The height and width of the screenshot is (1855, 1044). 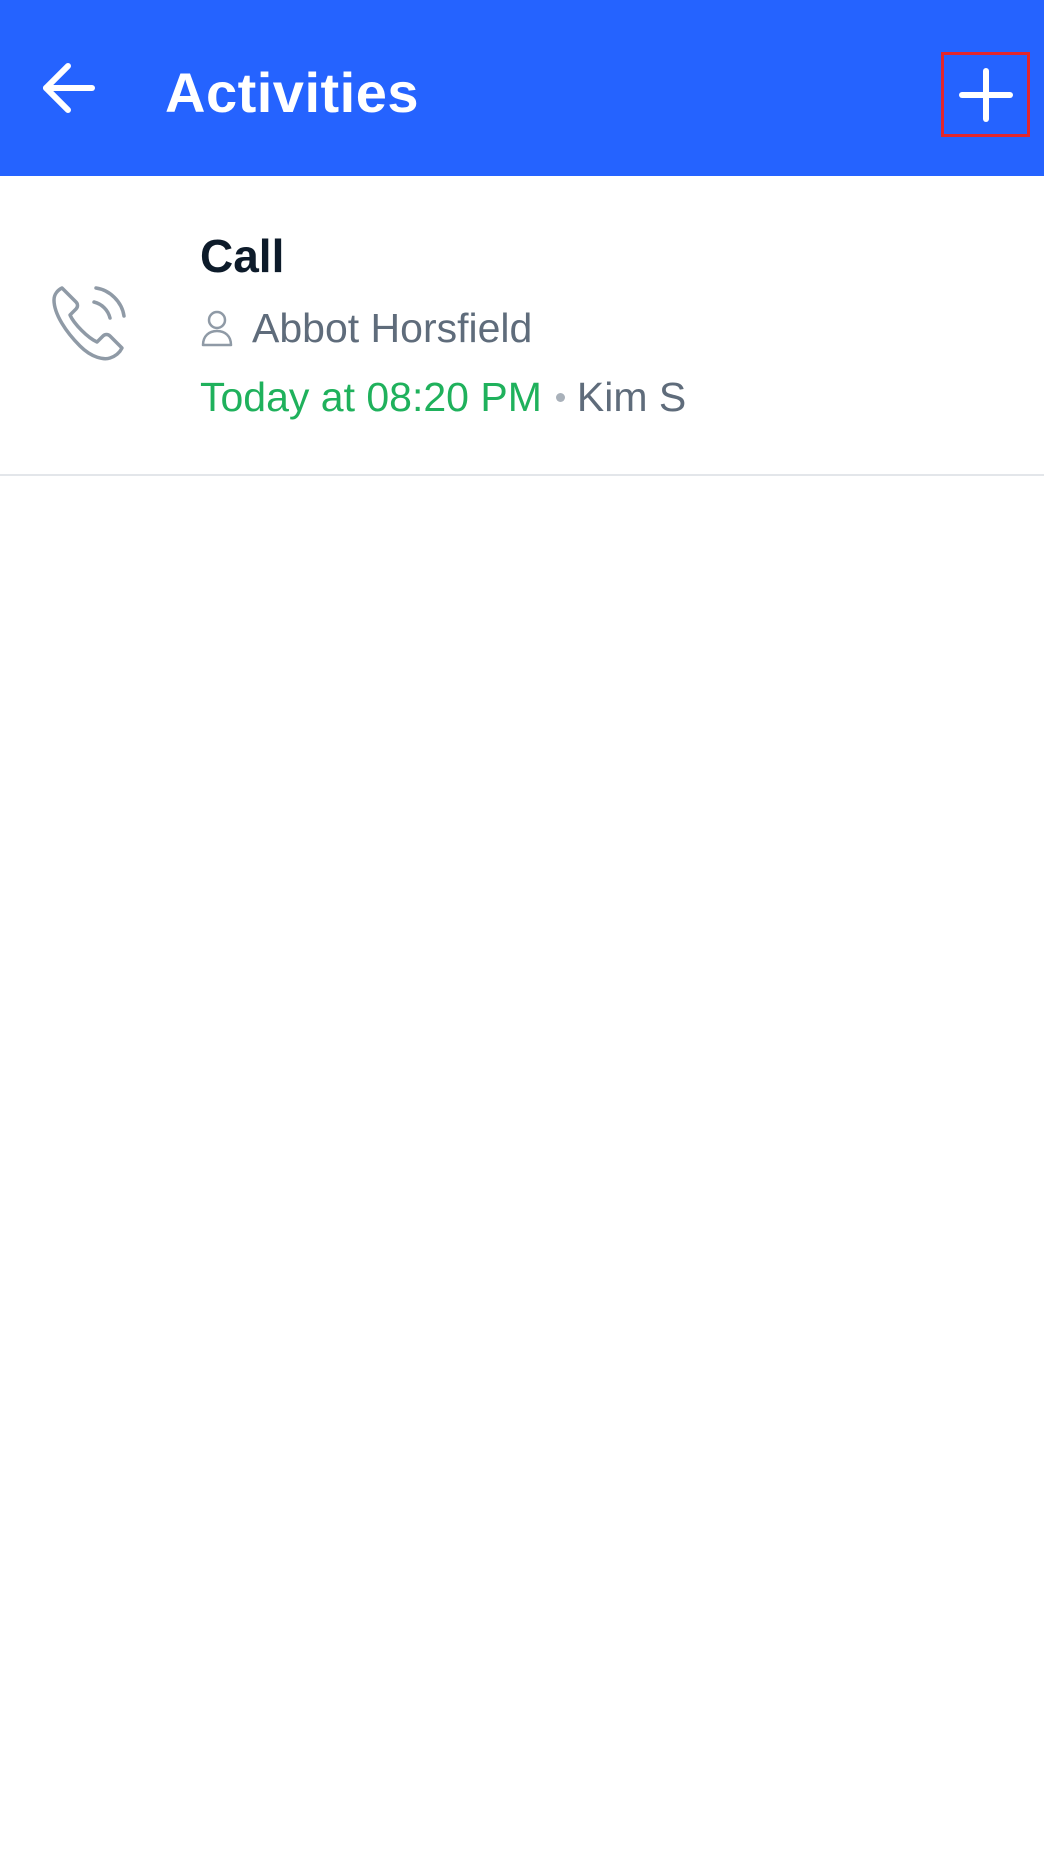 I want to click on person-icon, so click(x=217, y=328).